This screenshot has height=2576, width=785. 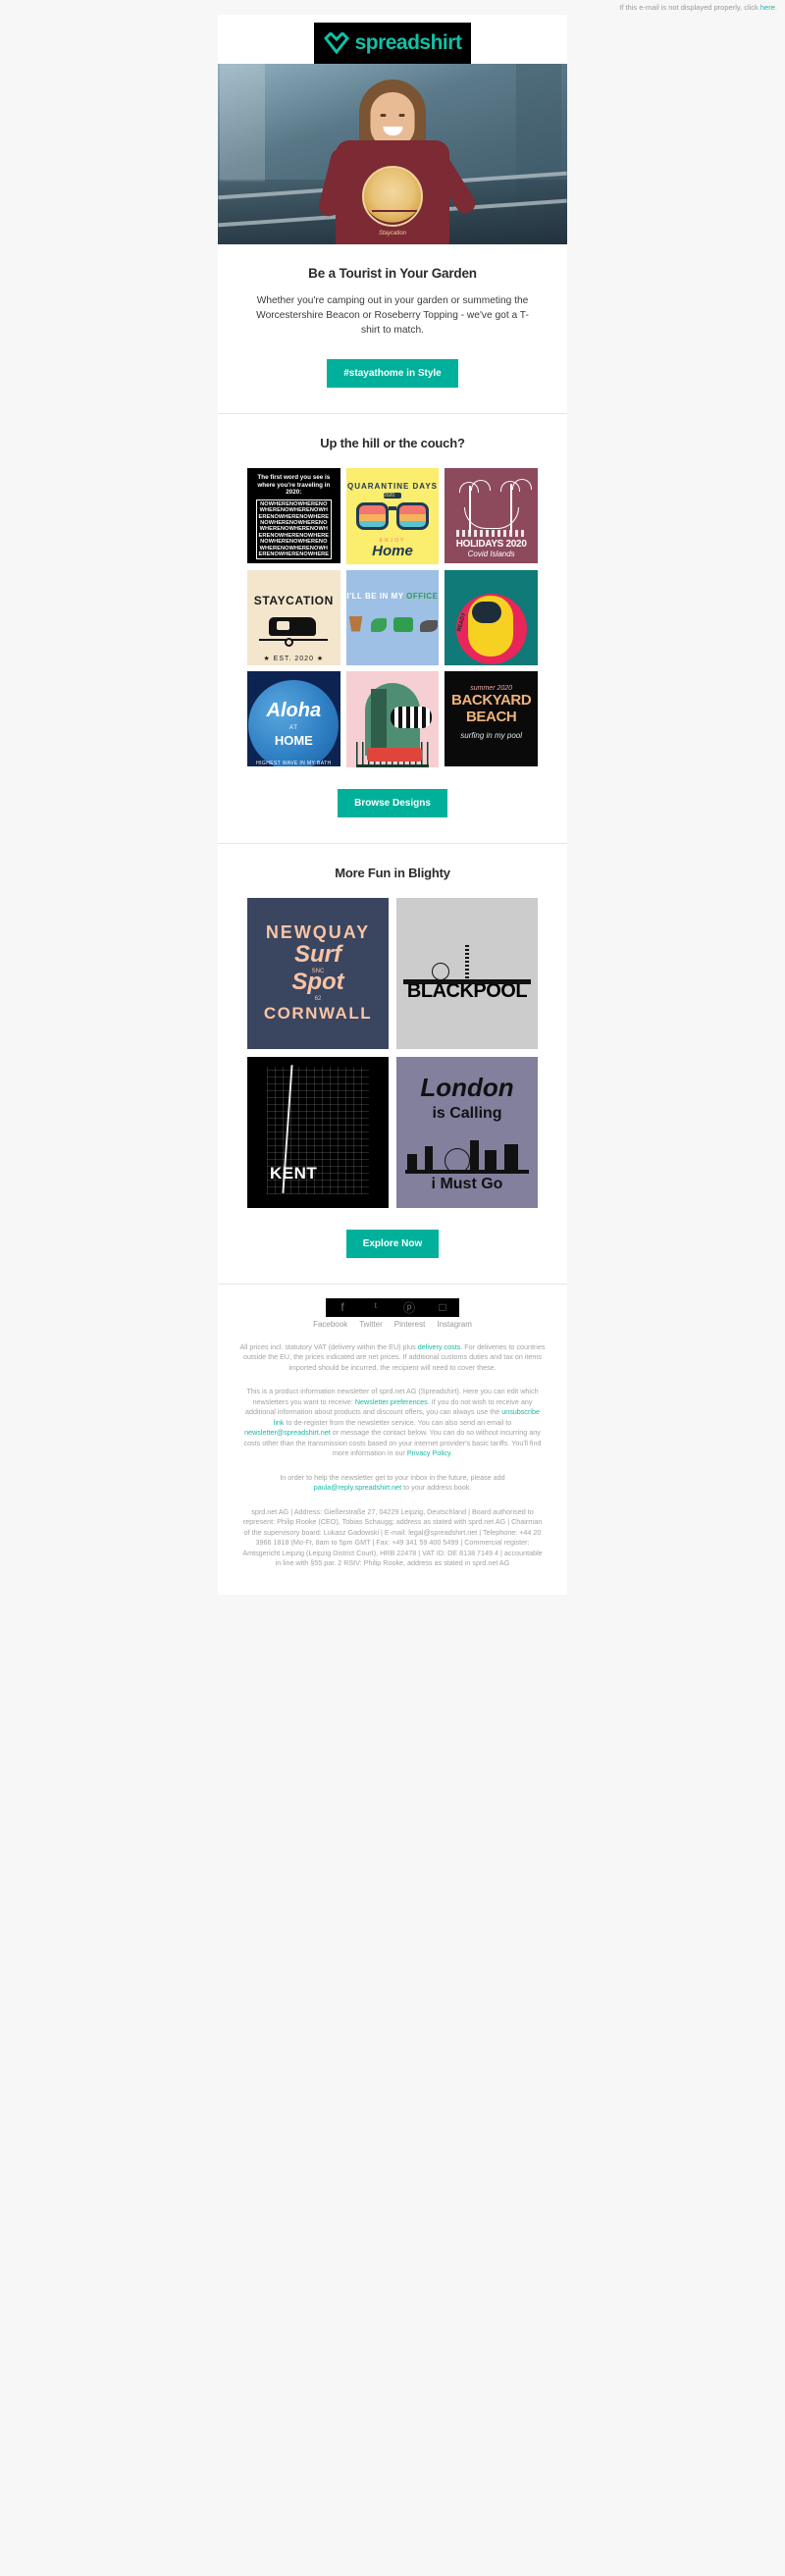 What do you see at coordinates (336, 43) in the screenshot?
I see `heart-icon` at bounding box center [336, 43].